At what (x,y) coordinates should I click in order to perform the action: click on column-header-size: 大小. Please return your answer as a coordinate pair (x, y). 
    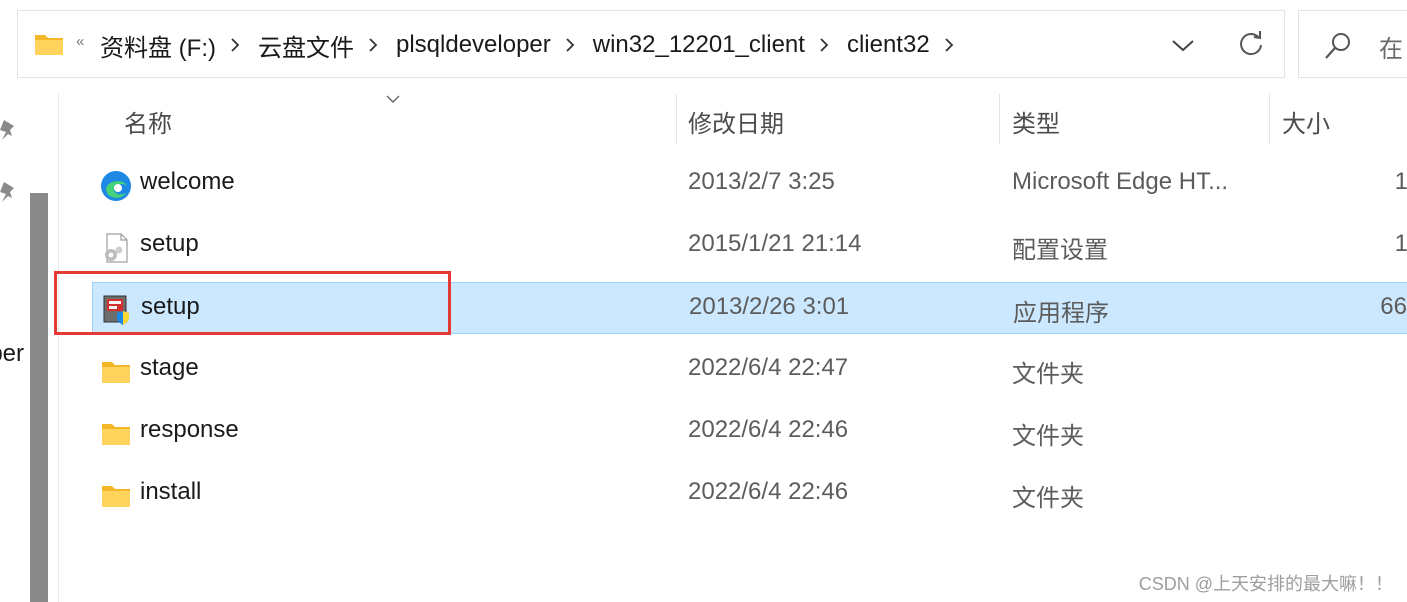
    Looking at the image, I should click on (1306, 121).